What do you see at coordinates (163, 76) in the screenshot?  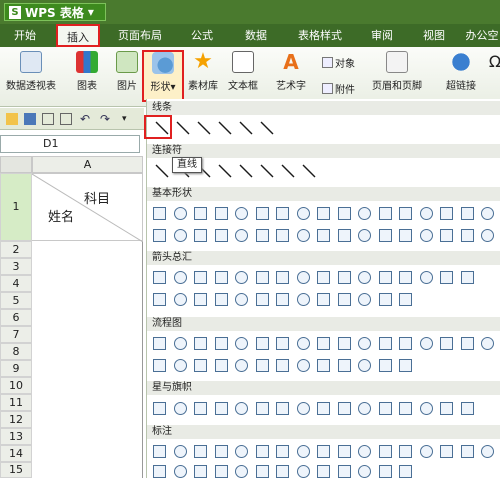 I see `shapes-button: 形状▾` at bounding box center [163, 76].